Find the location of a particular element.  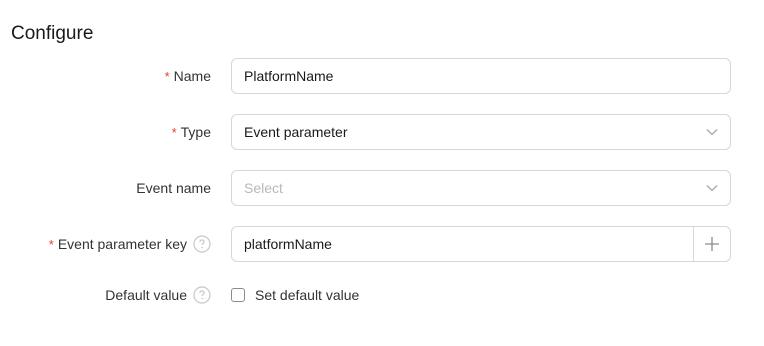

type-label: Type is located at coordinates (195, 132).